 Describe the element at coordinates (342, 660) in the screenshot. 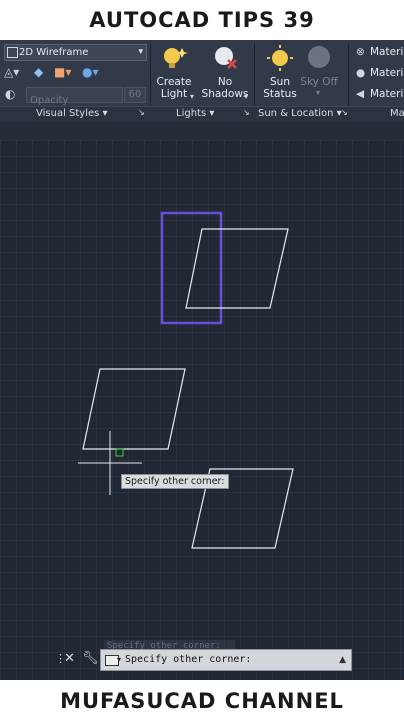

I see `chevron-up-icon: ▲` at that location.